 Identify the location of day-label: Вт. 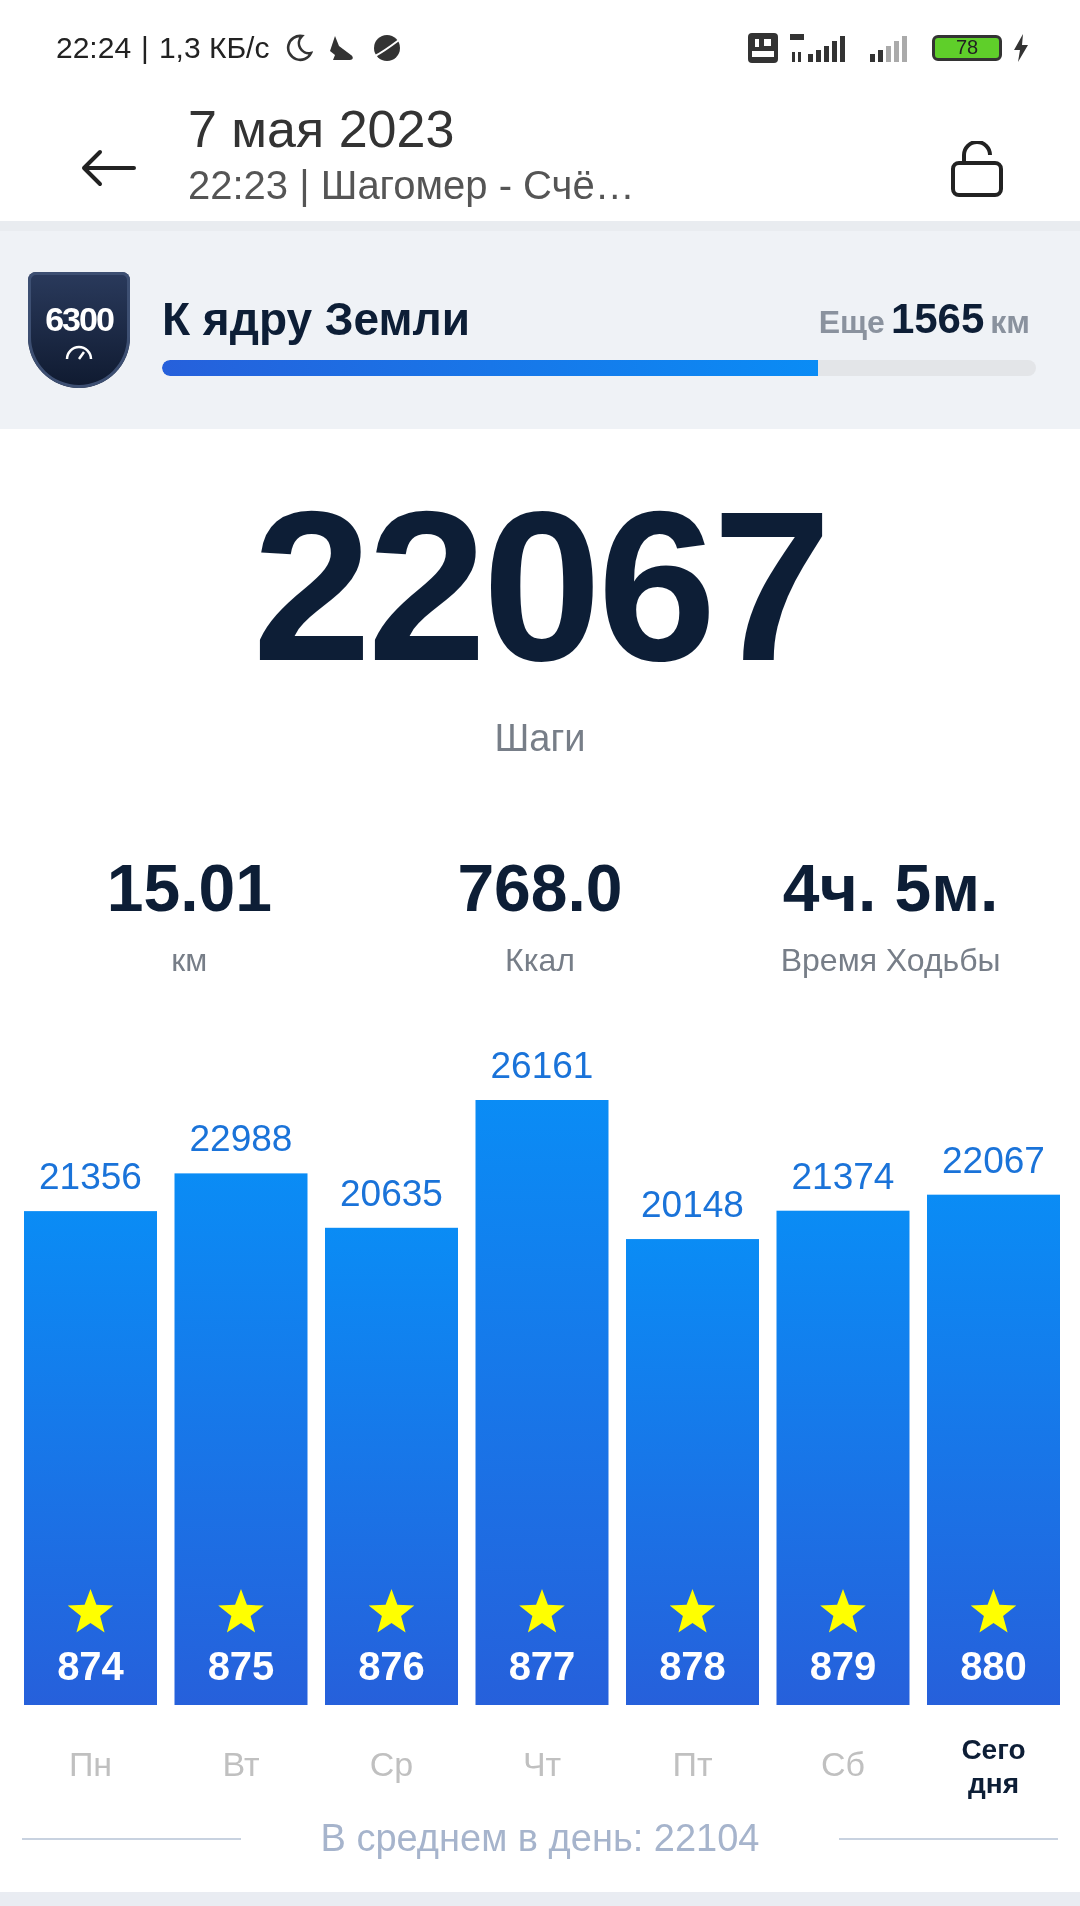
(241, 1764).